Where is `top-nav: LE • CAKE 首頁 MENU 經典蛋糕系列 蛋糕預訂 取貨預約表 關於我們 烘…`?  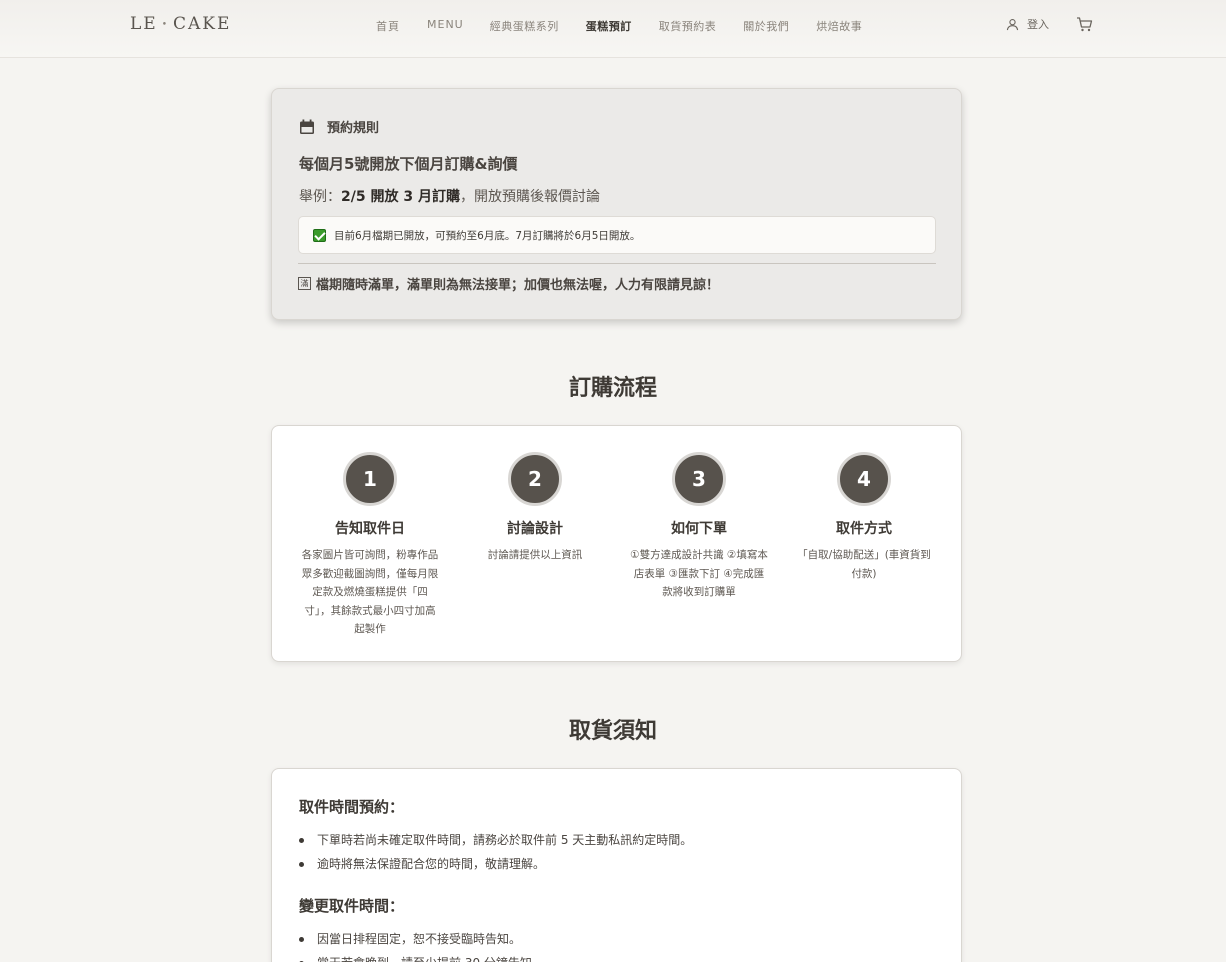
top-nav: LE • CAKE 首頁 MENU 經典蛋糕系列 蛋糕預訂 取貨預約表 關於我們 烘… is located at coordinates (613, 29).